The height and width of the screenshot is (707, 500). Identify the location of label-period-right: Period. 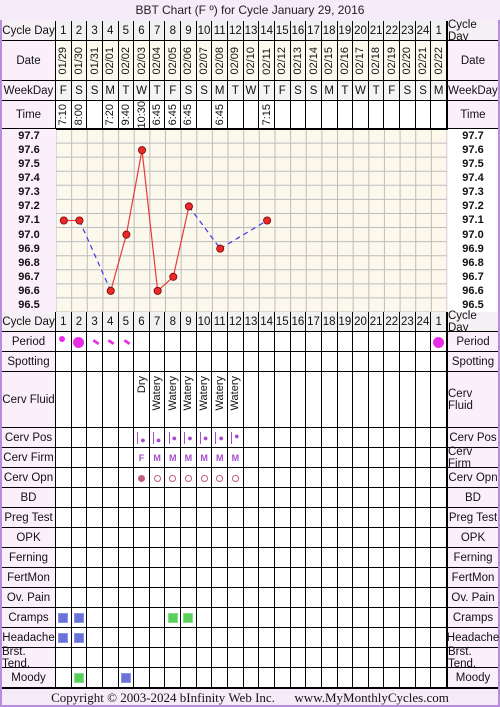
(472, 342).